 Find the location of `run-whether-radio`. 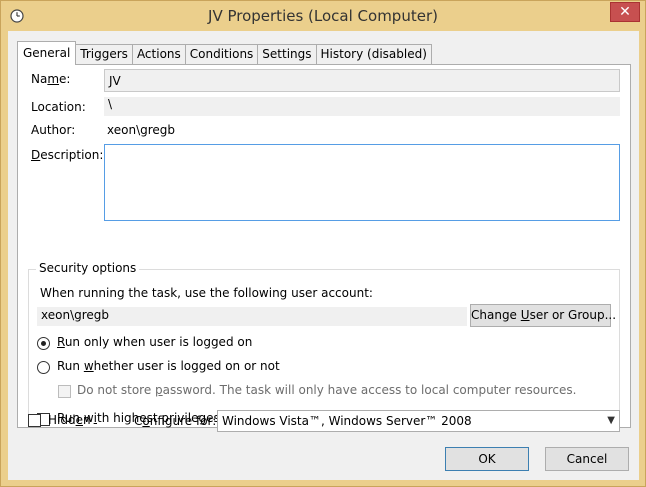

run-whether-radio is located at coordinates (43, 367).